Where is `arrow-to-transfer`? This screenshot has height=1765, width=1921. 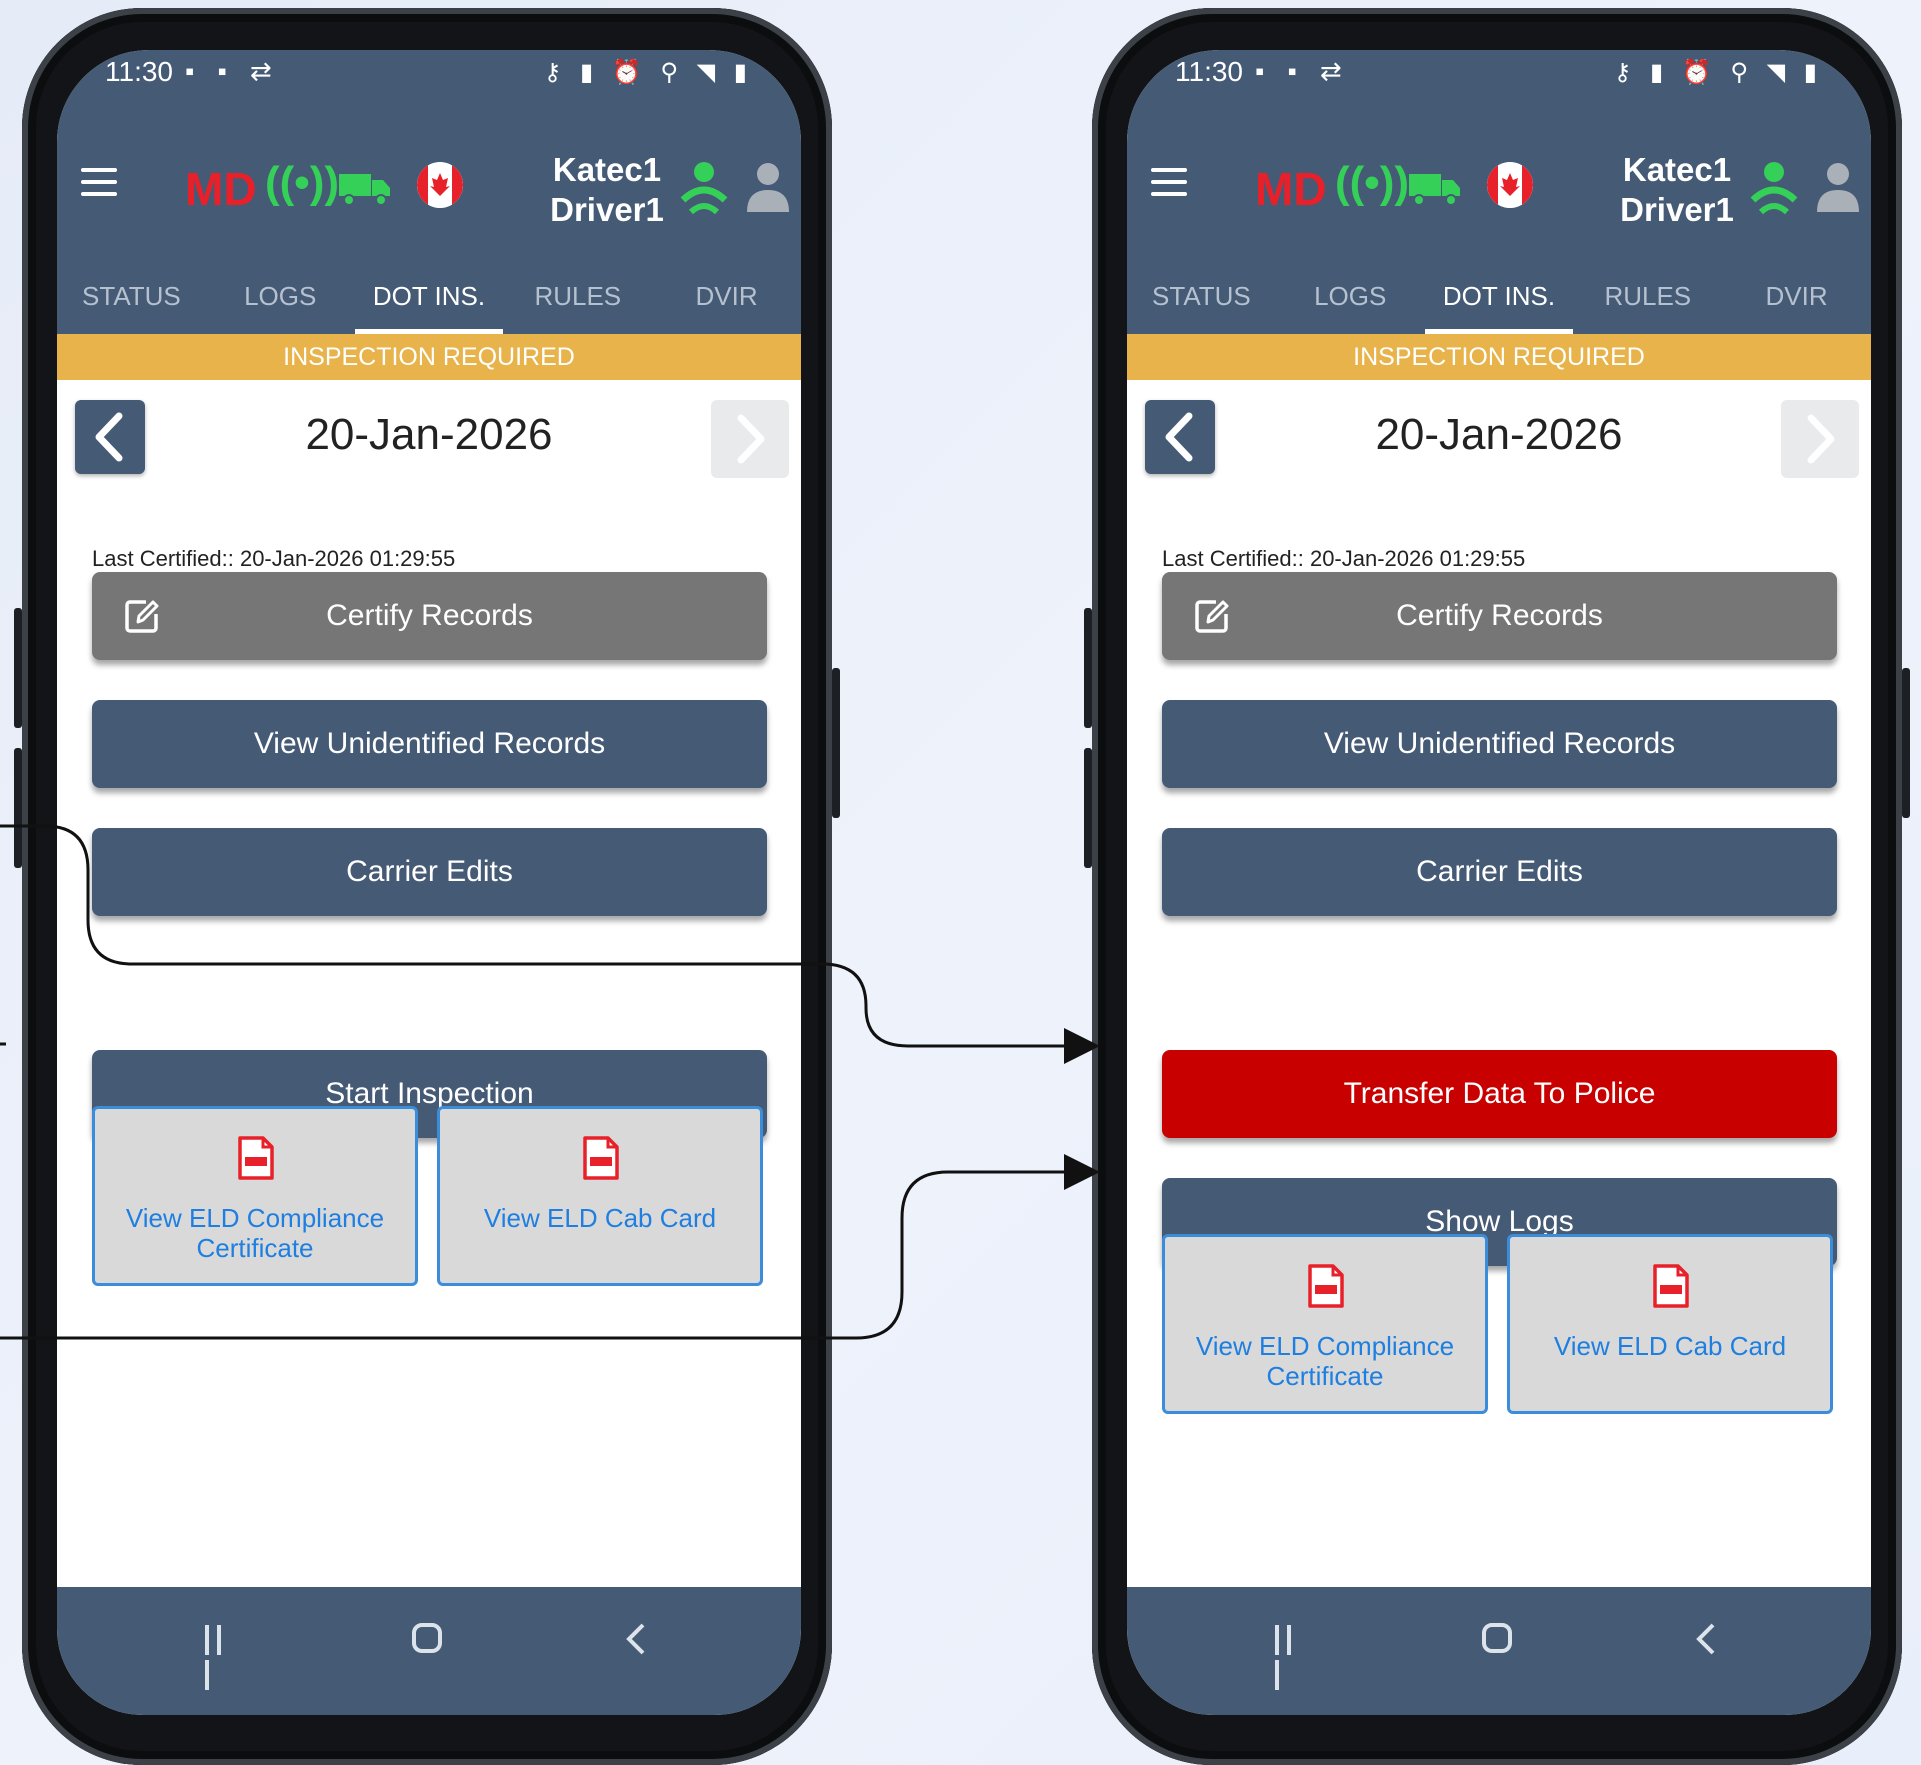 arrow-to-transfer is located at coordinates (550, 944).